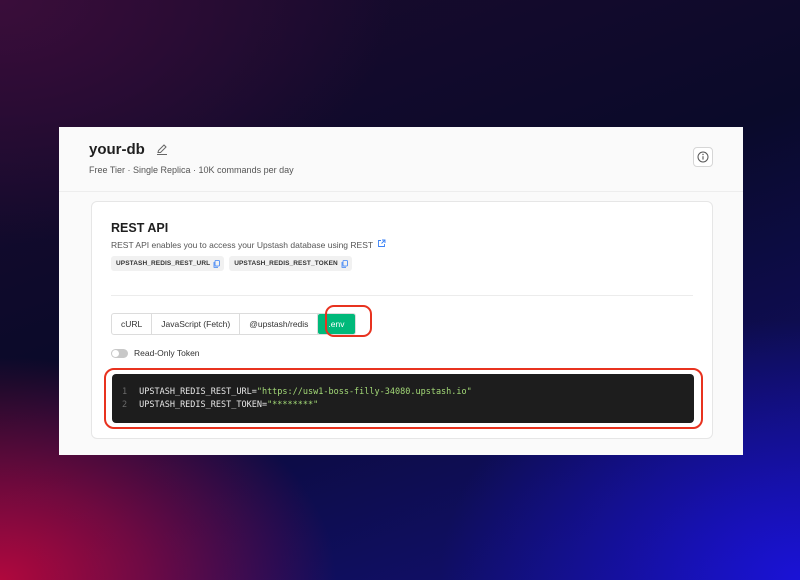  What do you see at coordinates (408, 405) in the screenshot?
I see `code-line: 2 UPSTASH_REDIS_REST_TOKEN="********"` at bounding box center [408, 405].